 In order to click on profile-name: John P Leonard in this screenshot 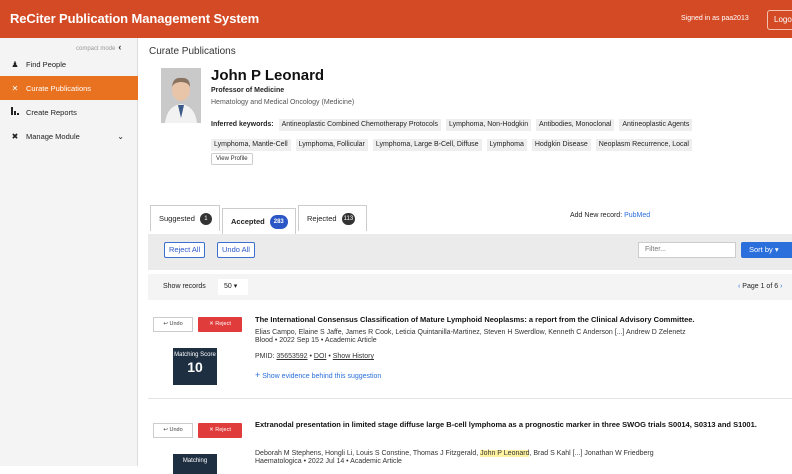, I will do `click(268, 75)`.